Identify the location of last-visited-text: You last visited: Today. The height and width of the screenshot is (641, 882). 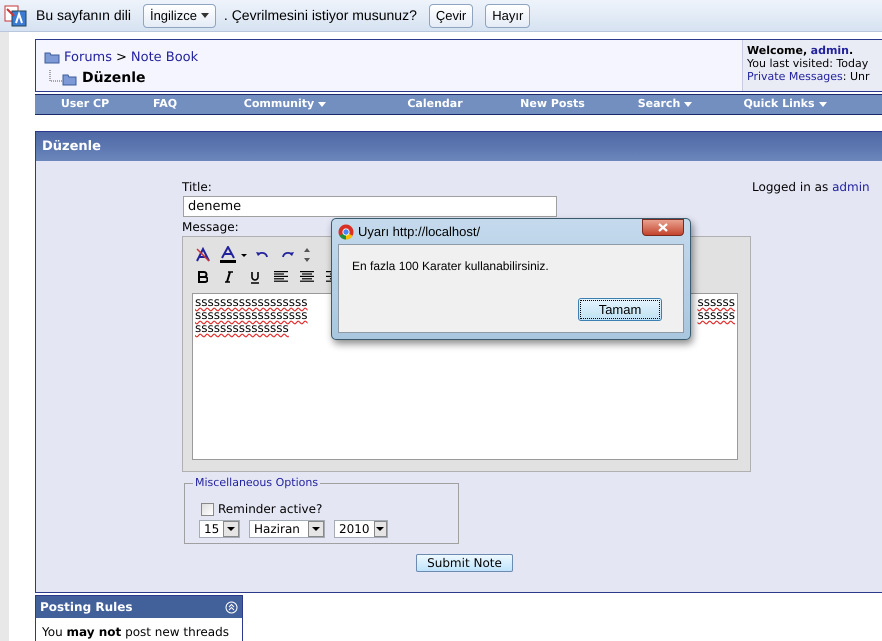
(808, 63).